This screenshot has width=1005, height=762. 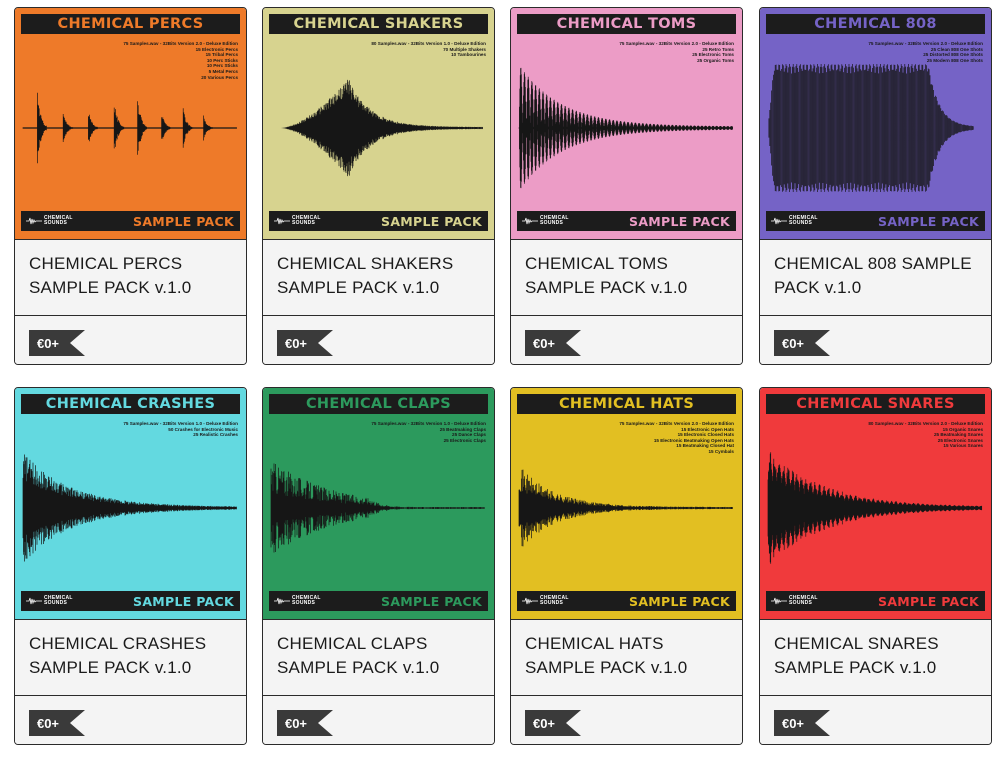 I want to click on cover-title: CHEMICAL TOMS, so click(x=626, y=24).